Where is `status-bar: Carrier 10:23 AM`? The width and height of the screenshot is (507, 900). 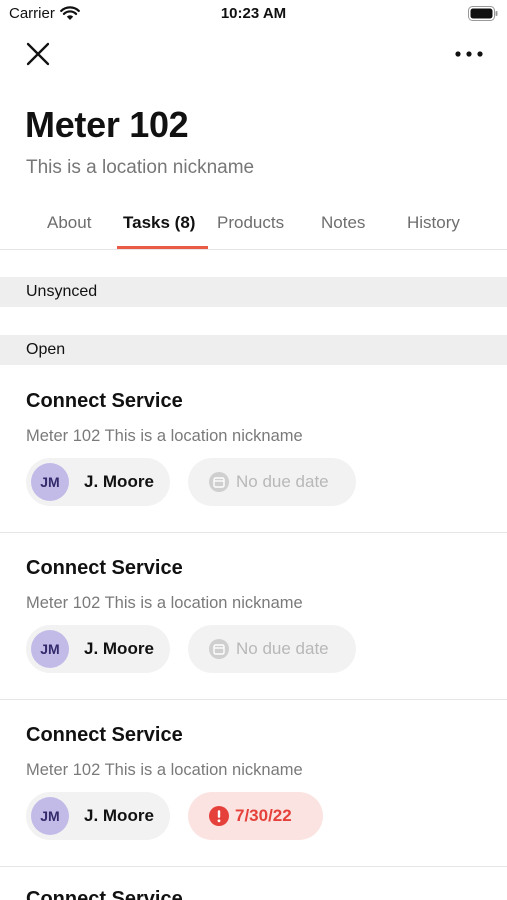
status-bar: Carrier 10:23 AM is located at coordinates (253, 15).